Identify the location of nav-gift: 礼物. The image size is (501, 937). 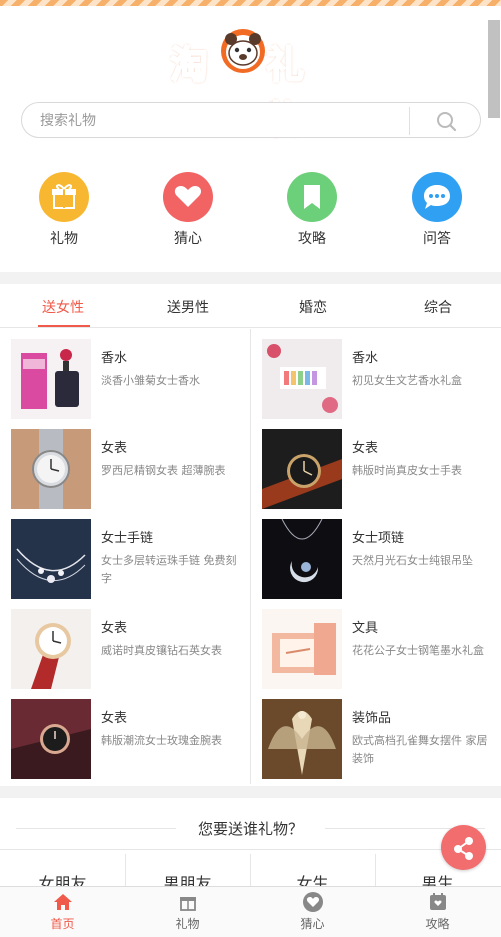
(187, 911).